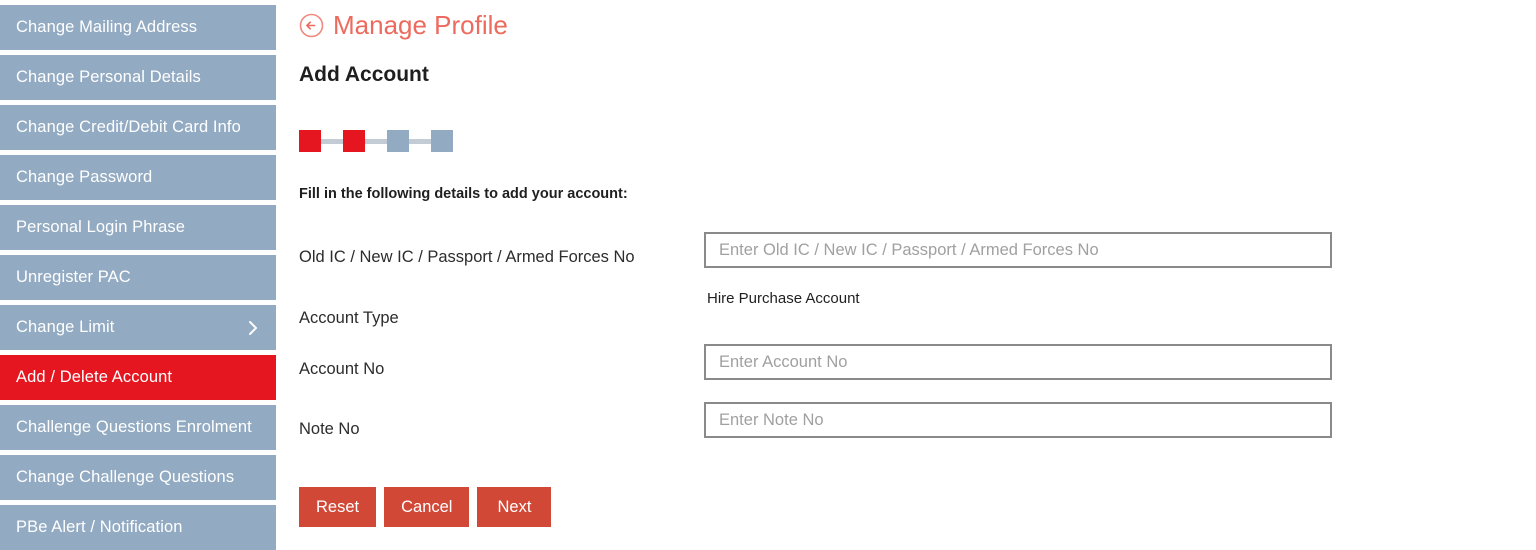 This screenshot has width=1536, height=550. Describe the element at coordinates (99, 527) in the screenshot. I see `sidebar-item-label: PBe Alert / Notification` at that location.